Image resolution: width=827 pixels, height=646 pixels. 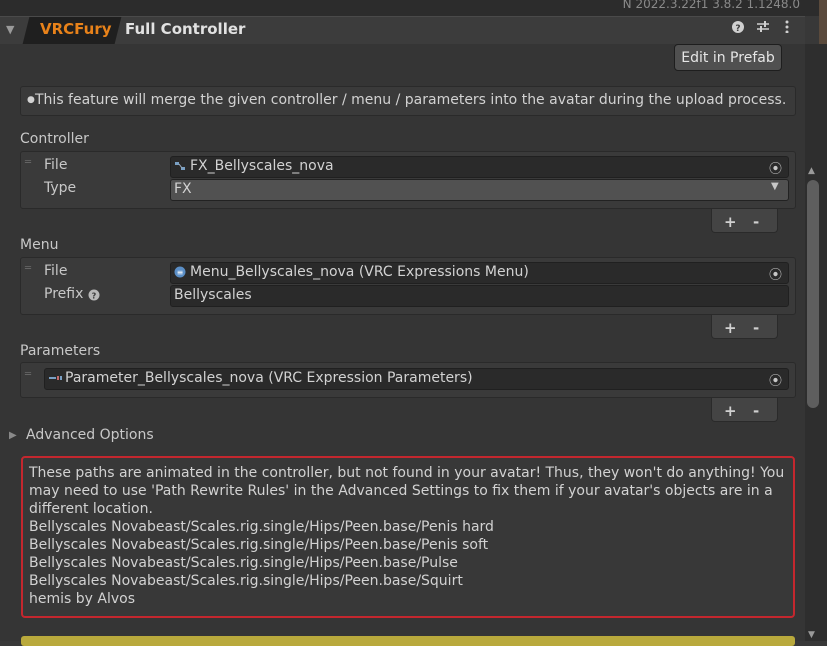 I want to click on controller-file-label: File, so click(x=56, y=165).